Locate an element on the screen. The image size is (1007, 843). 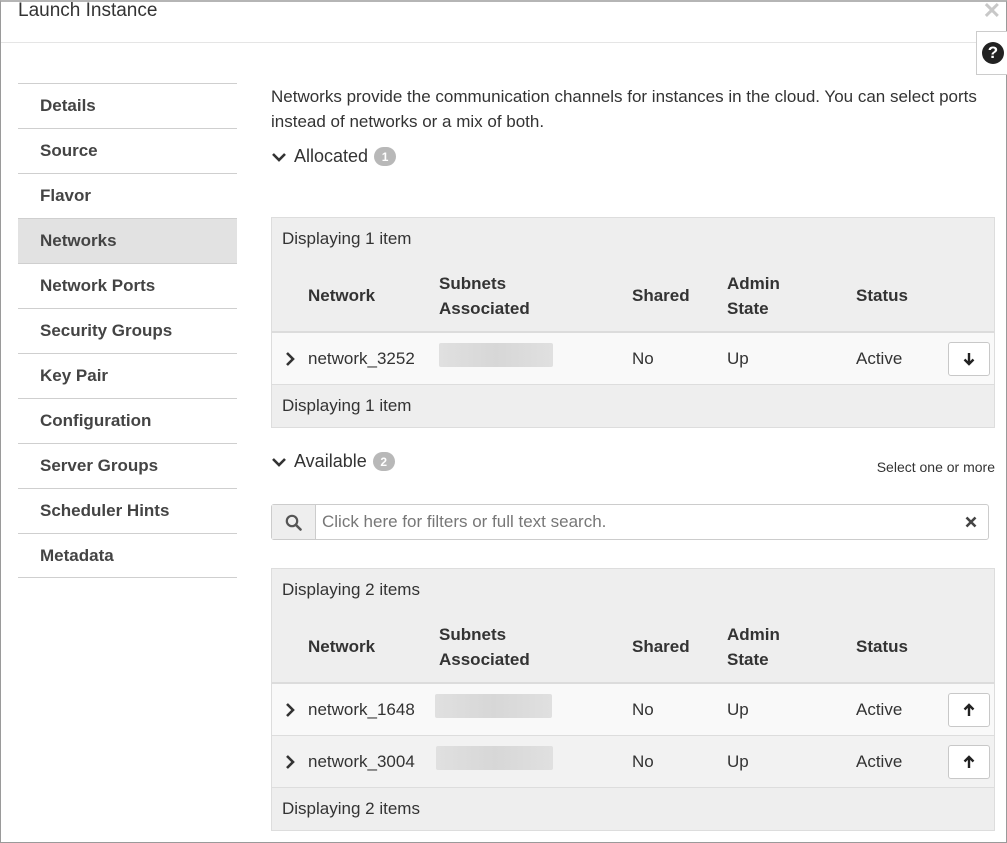
help-icon: ? is located at coordinates (993, 53).